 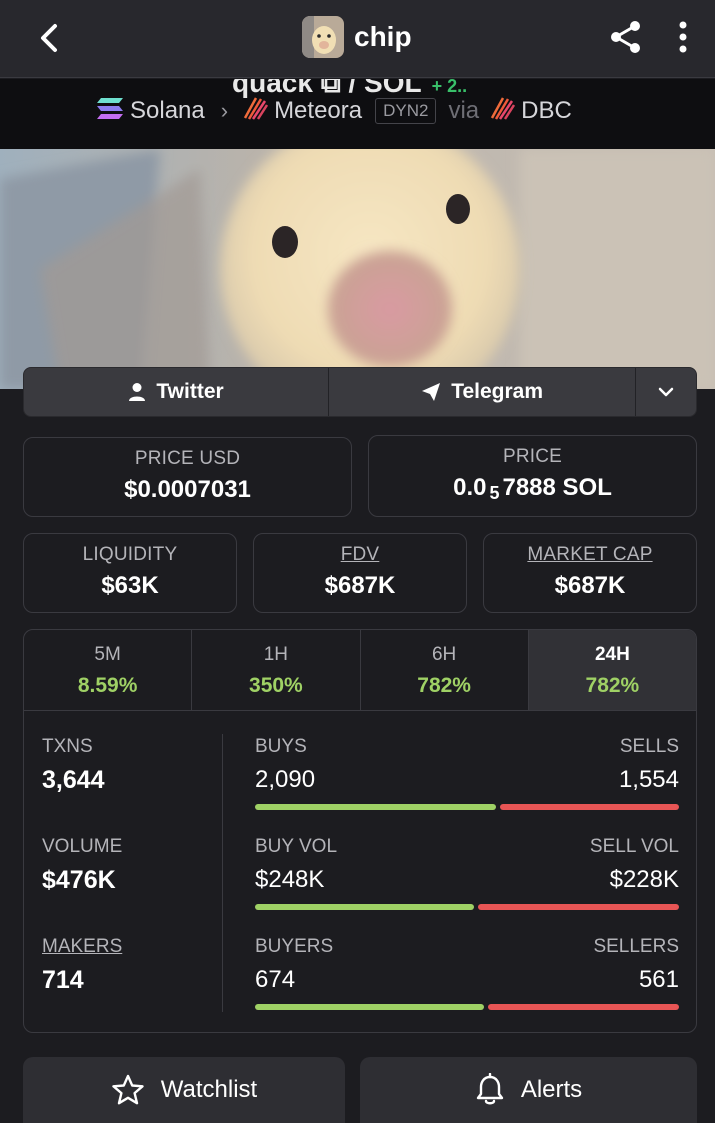 I want to click on twitter-link: Twitter, so click(x=177, y=392).